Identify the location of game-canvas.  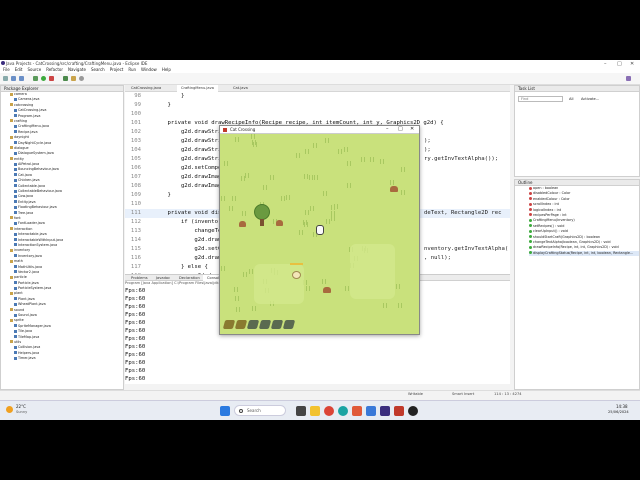
(319, 234).